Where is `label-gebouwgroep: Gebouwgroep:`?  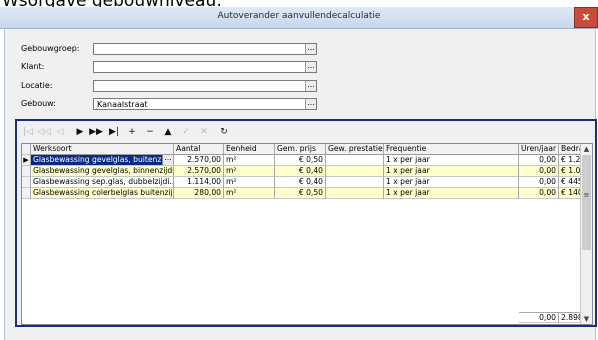 label-gebouwgroep: Gebouwgroep: is located at coordinates (50, 48).